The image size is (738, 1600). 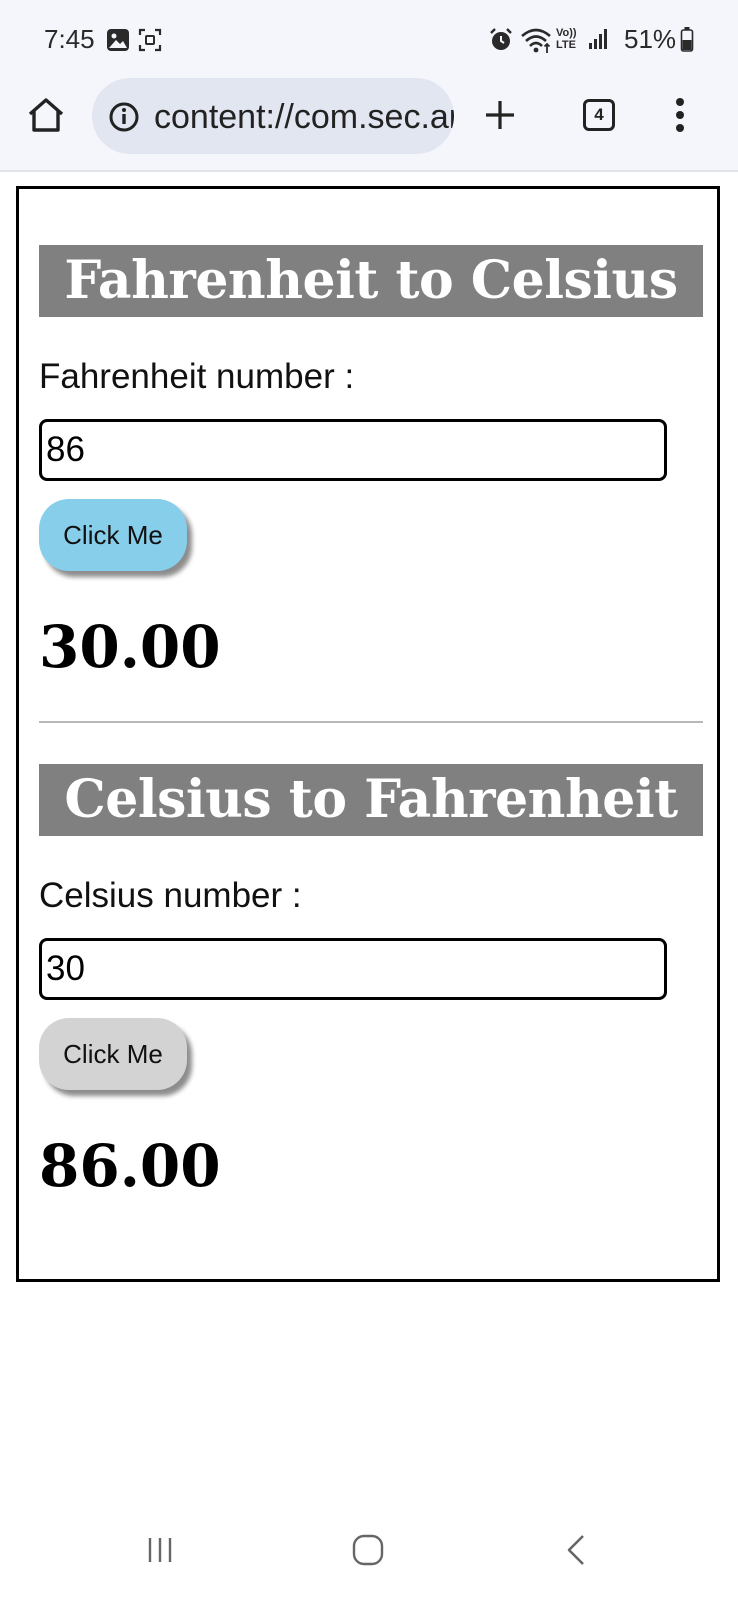 What do you see at coordinates (150, 40) in the screenshot?
I see `screen-capture-icon` at bounding box center [150, 40].